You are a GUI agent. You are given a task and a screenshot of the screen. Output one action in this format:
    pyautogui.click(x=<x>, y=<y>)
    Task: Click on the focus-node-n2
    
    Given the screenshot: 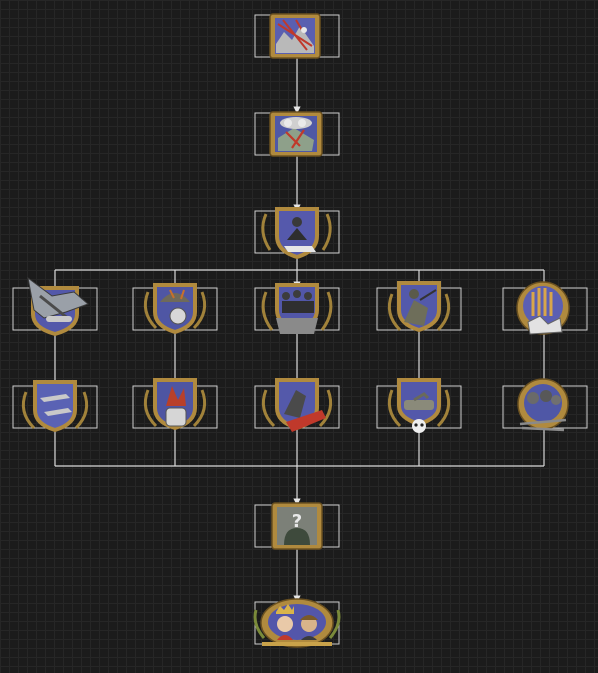 What is the action you would take?
    pyautogui.click(x=297, y=134)
    